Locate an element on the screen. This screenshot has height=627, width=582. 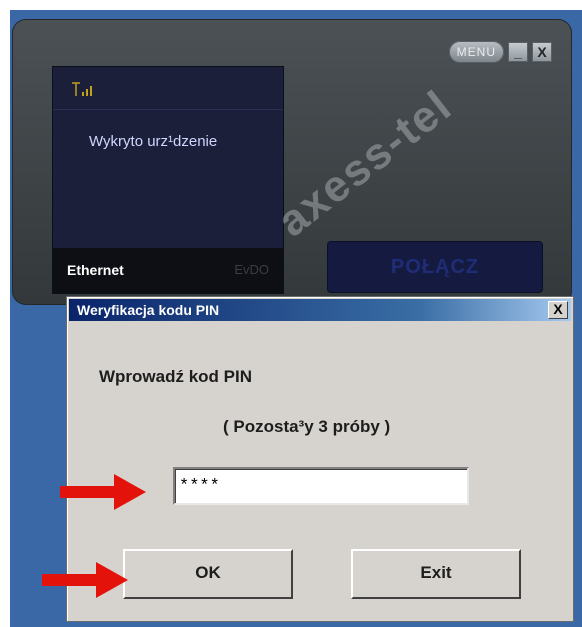
device-status-text: Wykryto urz¹dzenie is located at coordinates (153, 141).